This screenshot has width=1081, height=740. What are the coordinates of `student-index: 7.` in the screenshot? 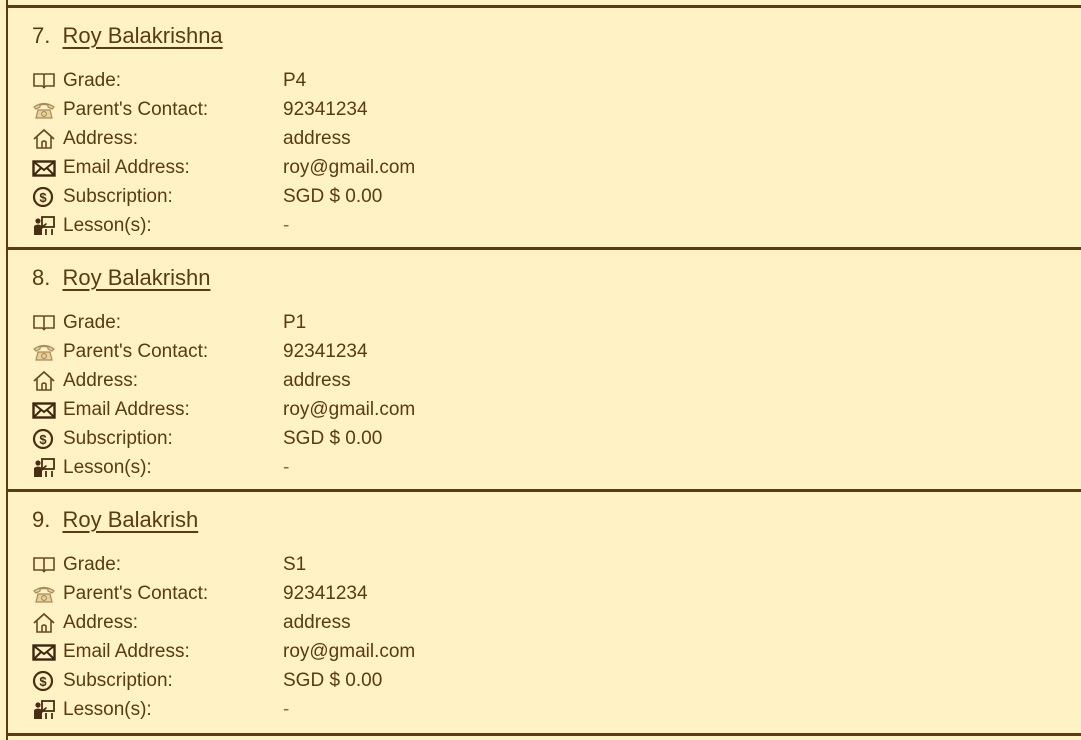 It's located at (41, 35).